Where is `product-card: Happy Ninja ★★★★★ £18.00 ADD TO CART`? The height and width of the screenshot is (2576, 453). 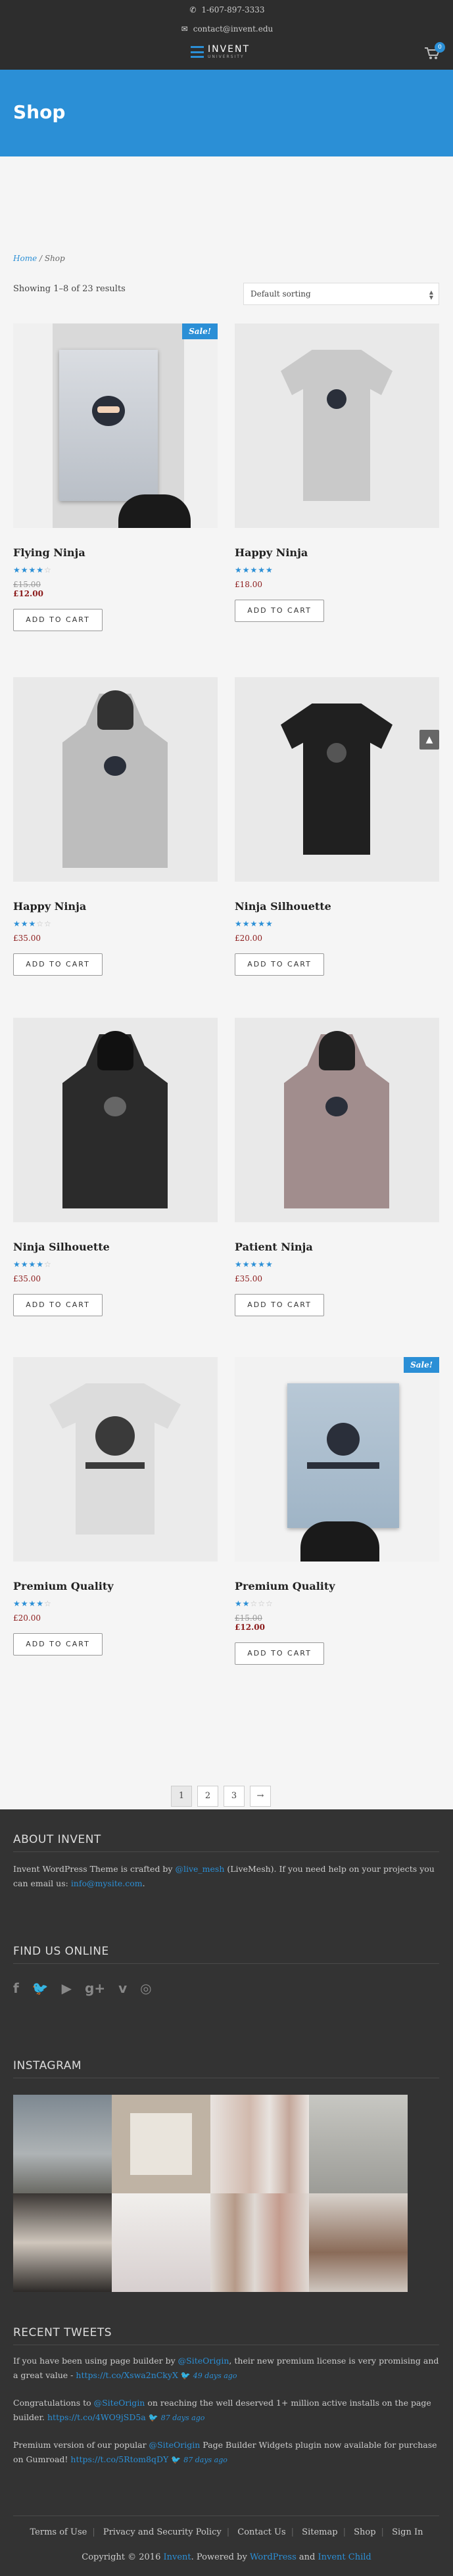 product-card: Happy Ninja ★★★★★ £18.00 ADD TO CART is located at coordinates (337, 473).